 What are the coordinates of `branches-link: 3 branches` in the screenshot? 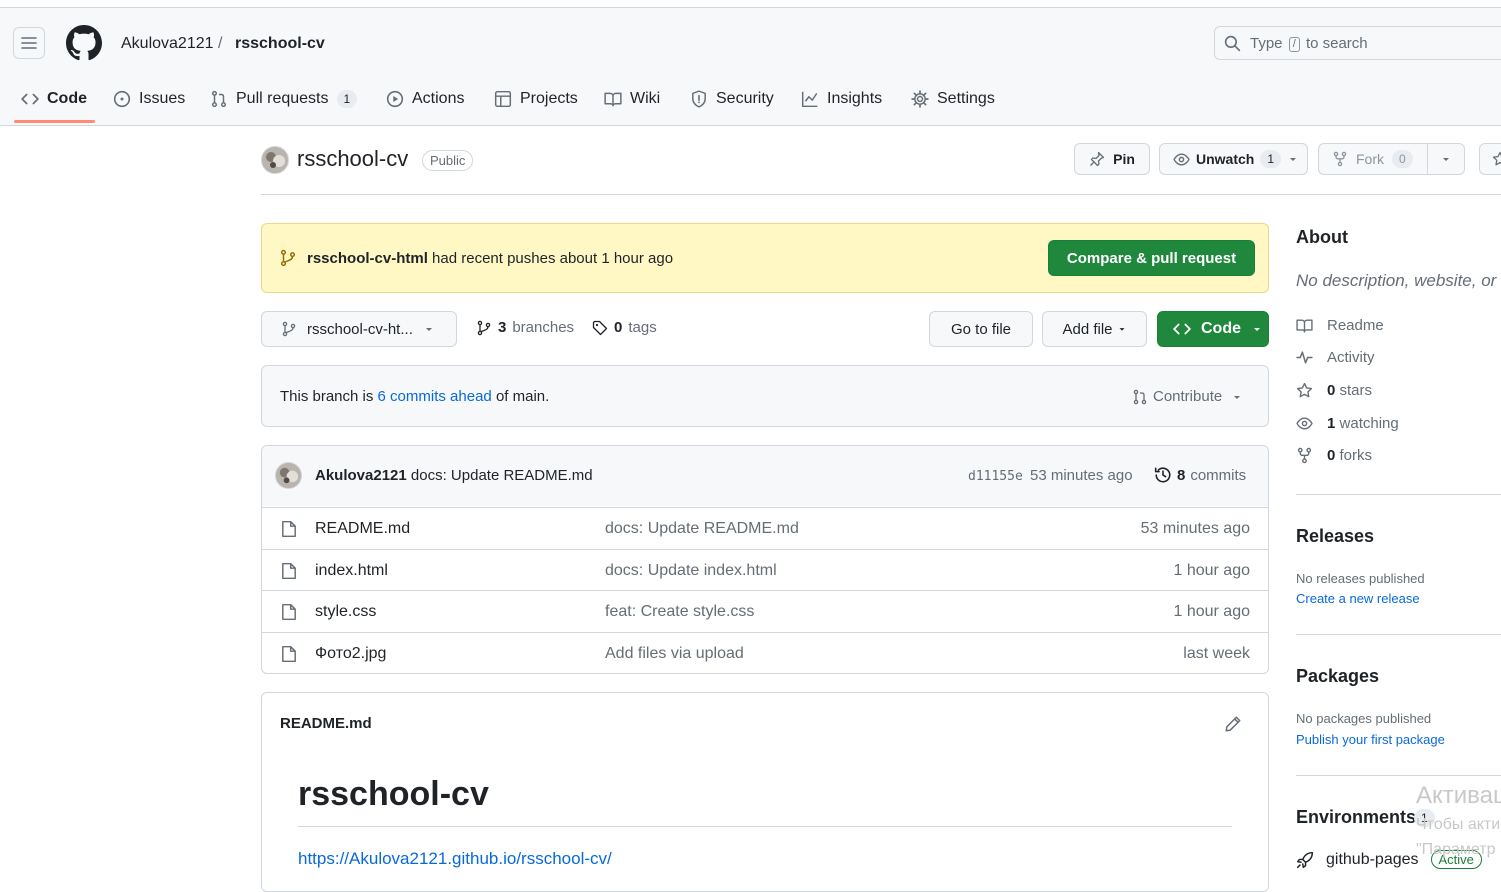 It's located at (525, 327).